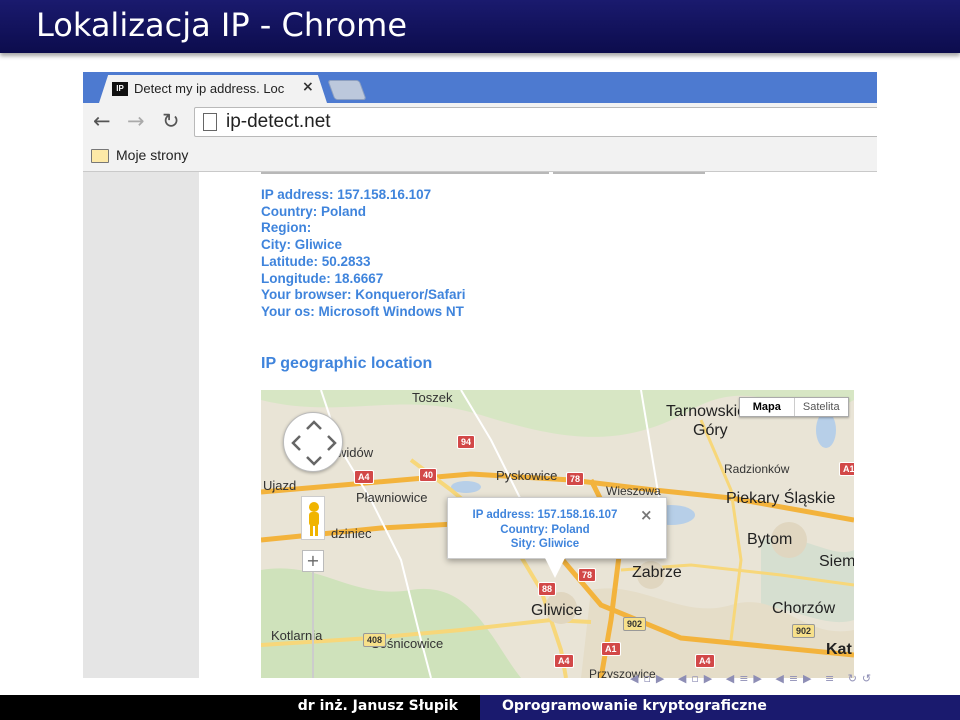  Describe the element at coordinates (633, 491) in the screenshot. I see `map-place: Wieszowa` at that location.